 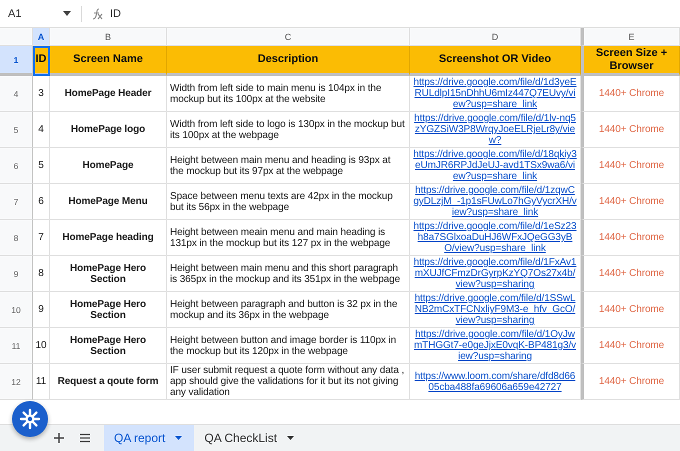 What do you see at coordinates (108, 94) in the screenshot?
I see `table-cell: HomePage Header` at bounding box center [108, 94].